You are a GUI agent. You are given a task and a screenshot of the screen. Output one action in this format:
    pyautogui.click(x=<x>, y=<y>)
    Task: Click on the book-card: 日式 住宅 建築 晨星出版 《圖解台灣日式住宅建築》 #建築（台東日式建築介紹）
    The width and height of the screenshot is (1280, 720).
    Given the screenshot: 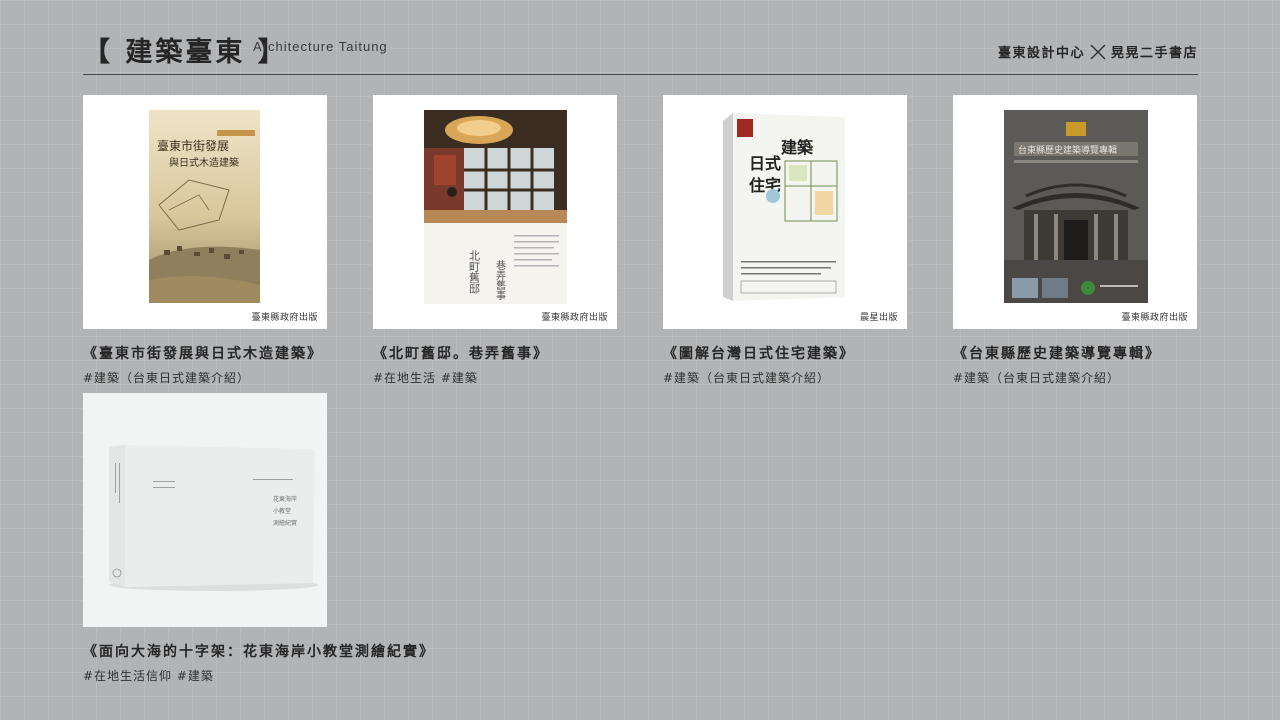 What is the action you would take?
    pyautogui.click(x=785, y=240)
    